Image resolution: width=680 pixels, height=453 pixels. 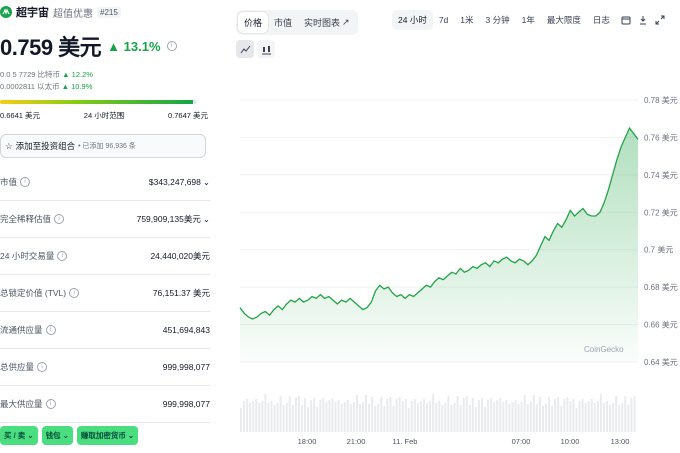 What do you see at coordinates (307, 441) in the screenshot?
I see `x-tick-label: 18:00` at bounding box center [307, 441].